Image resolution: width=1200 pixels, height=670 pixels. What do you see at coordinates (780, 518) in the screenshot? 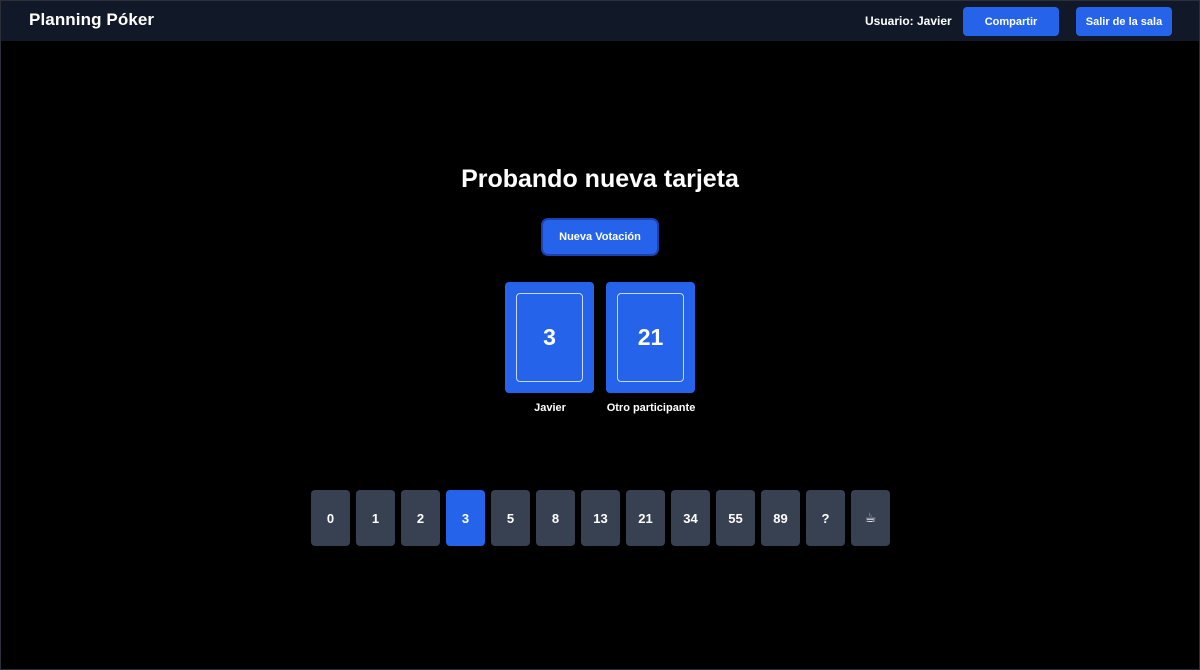
I see `deck-card-89: 89` at bounding box center [780, 518].